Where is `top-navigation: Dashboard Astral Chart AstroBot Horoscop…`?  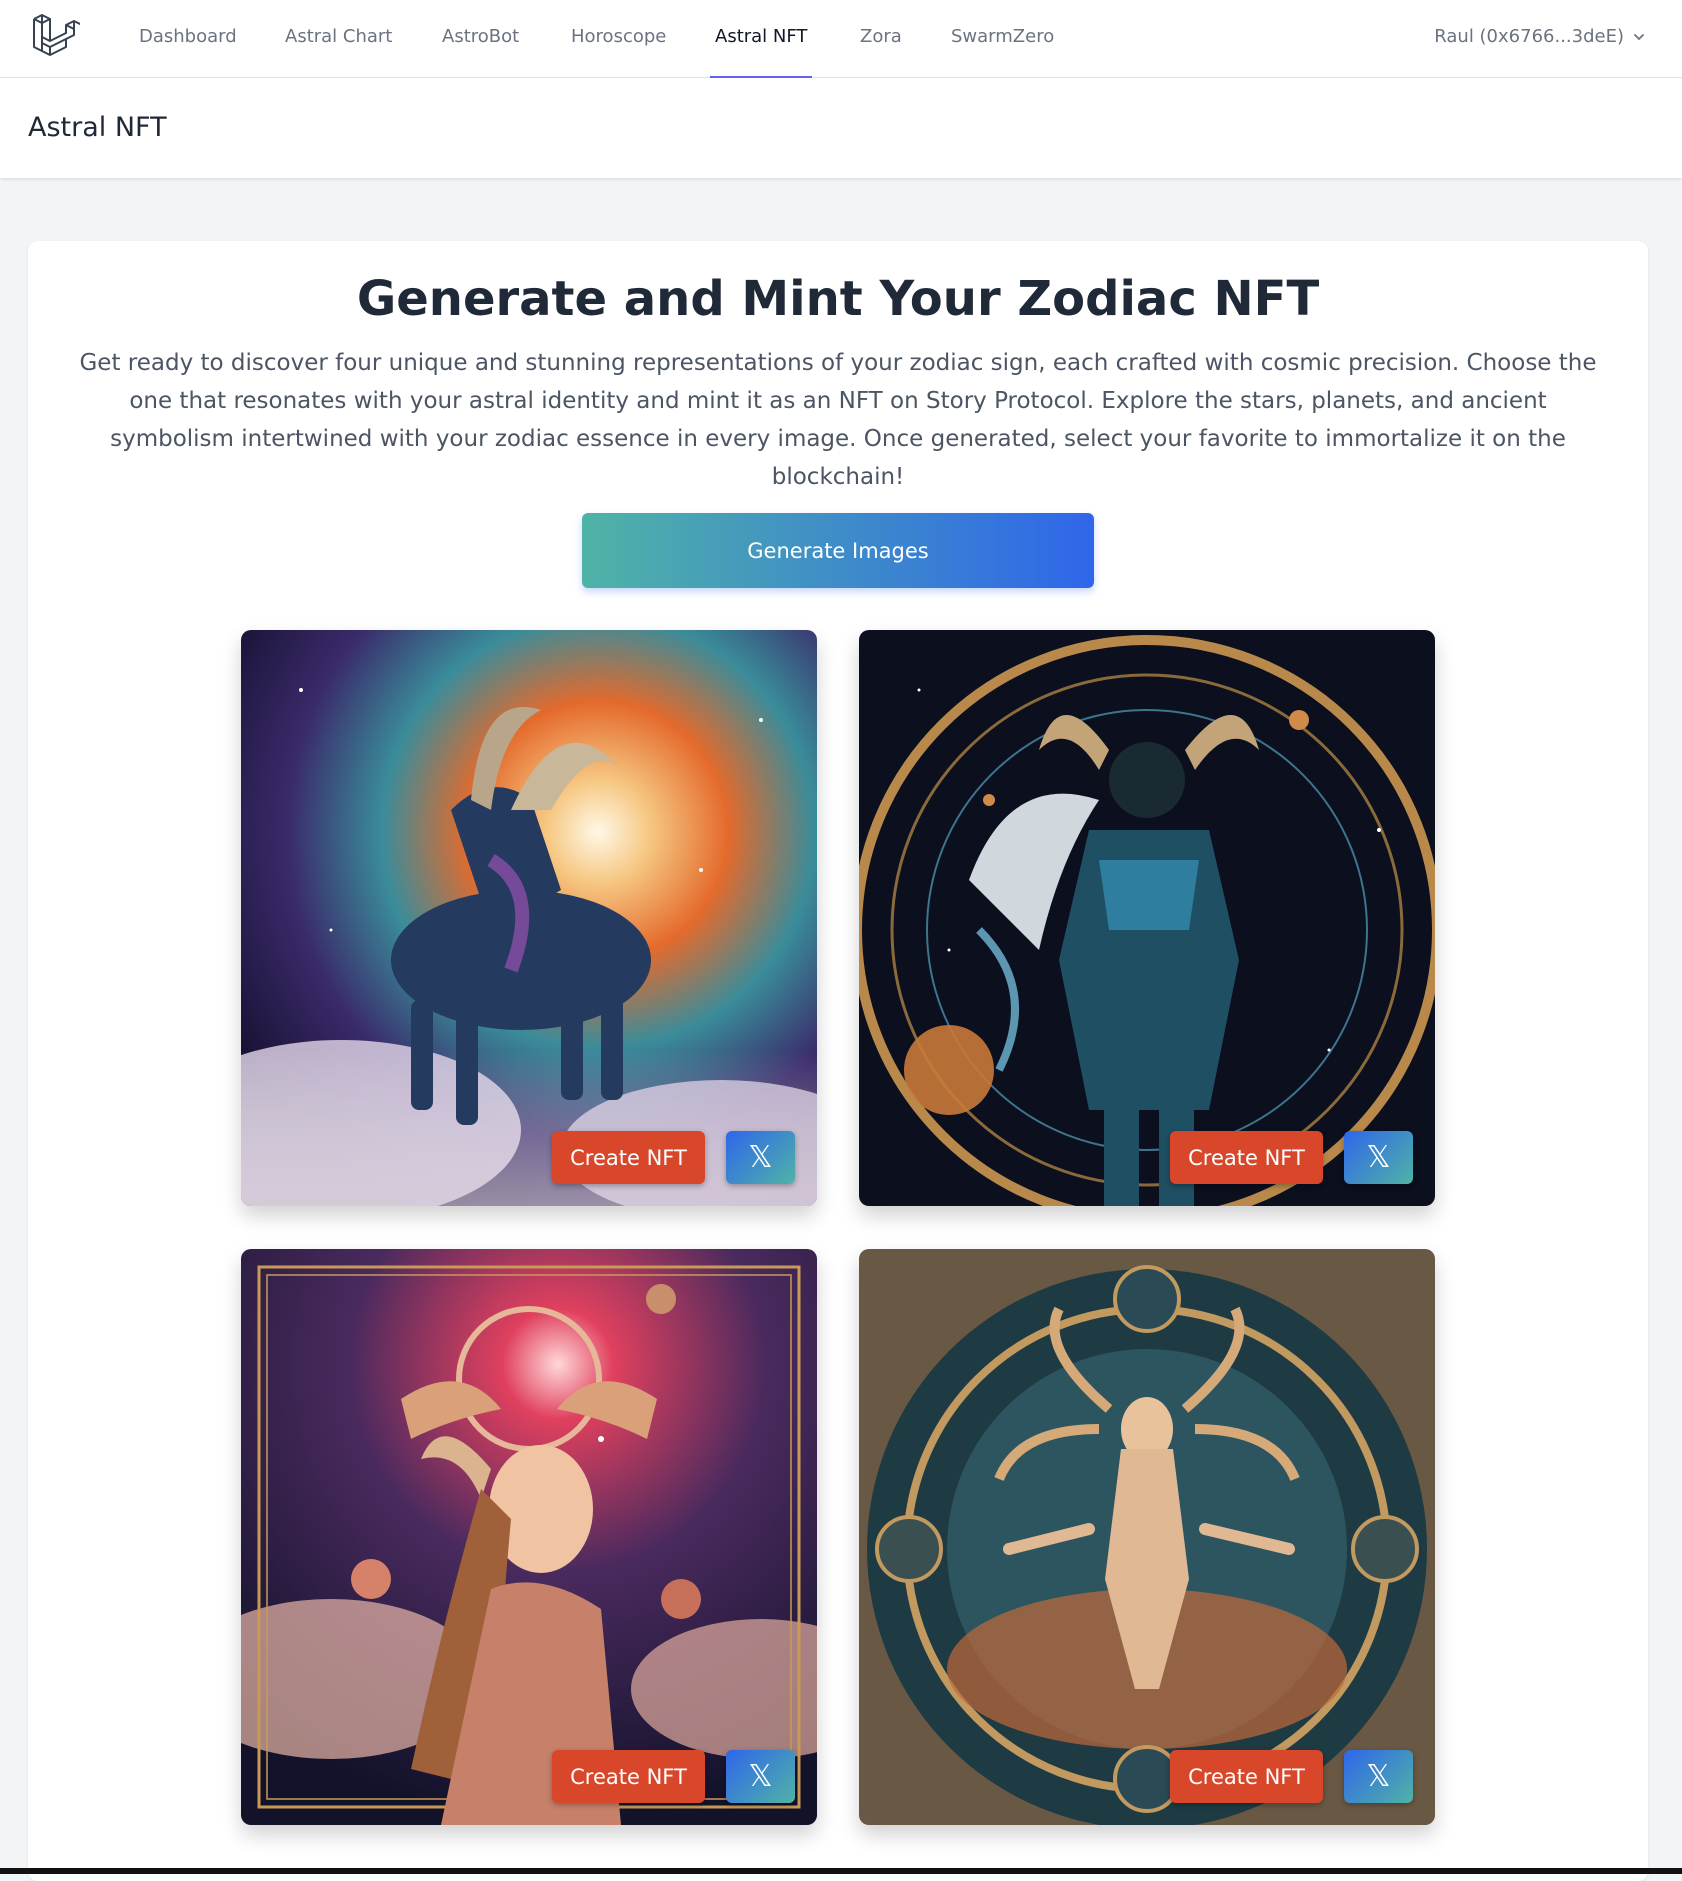 top-navigation: Dashboard Astral Chart AstroBot Horoscop… is located at coordinates (841, 39).